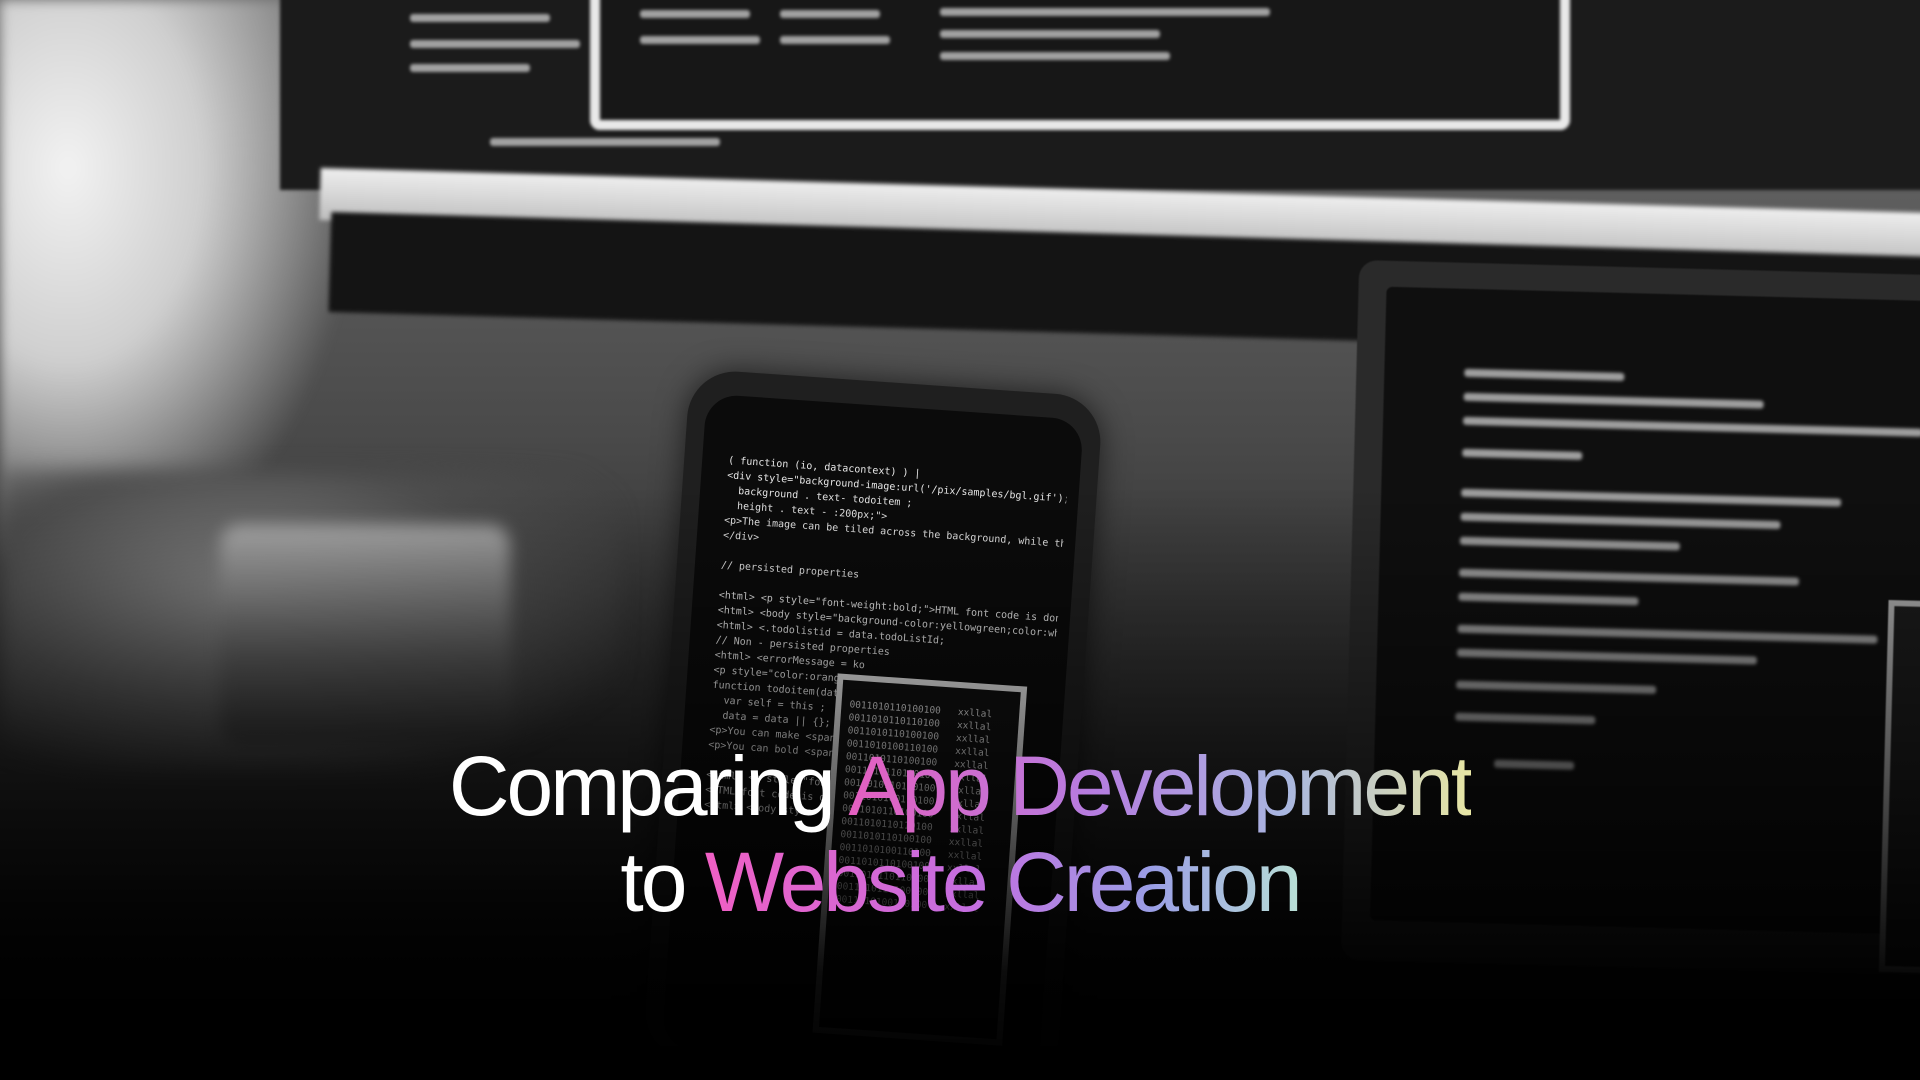 This screenshot has width=1920, height=1080. Describe the element at coordinates (1003, 882) in the screenshot. I see `headline-highlight-text: Website Creation` at that location.